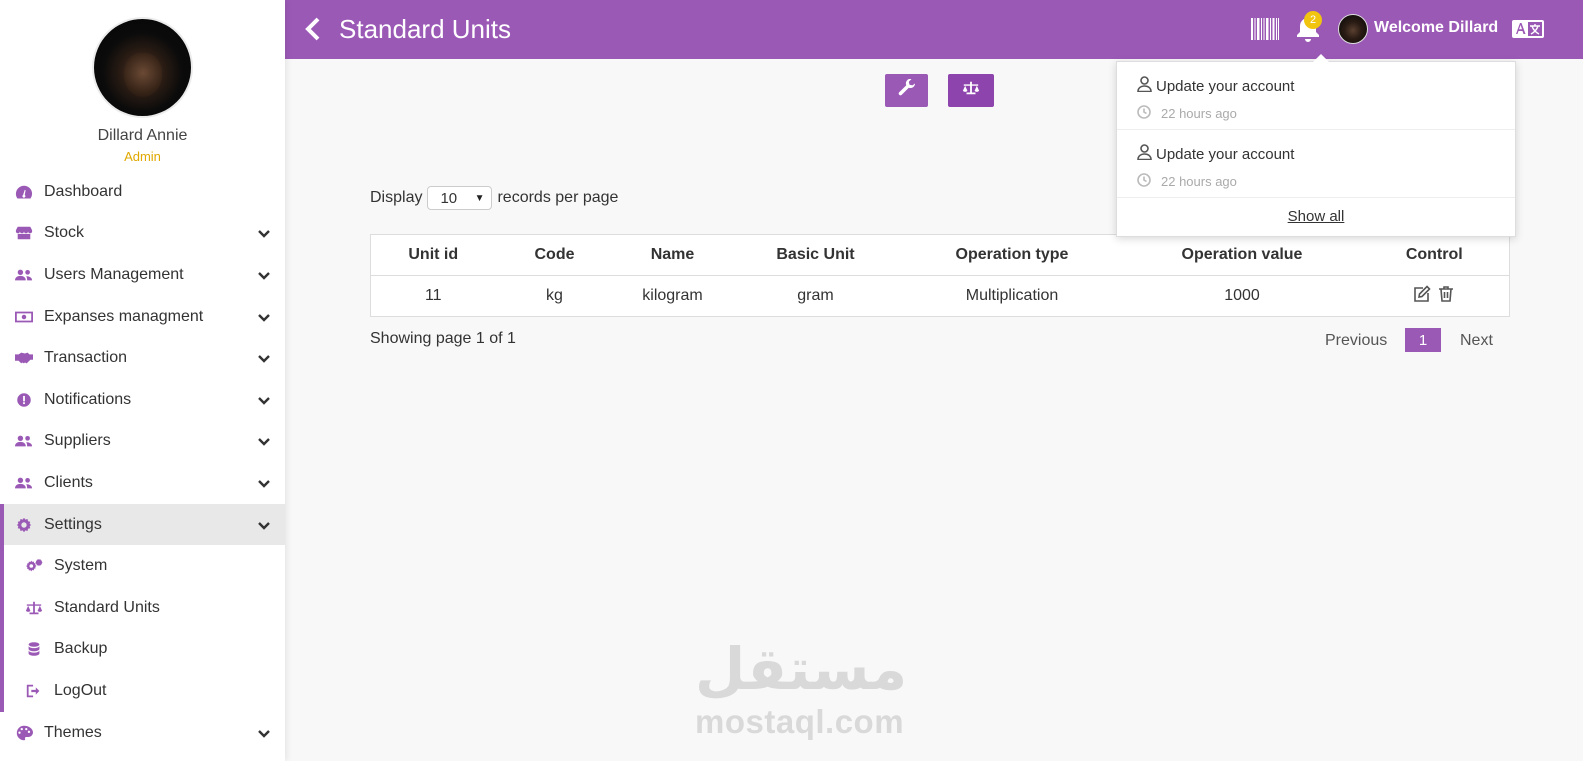 This screenshot has width=1583, height=761. What do you see at coordinates (142, 733) in the screenshot?
I see `sidebar-item-themes: Themes` at bounding box center [142, 733].